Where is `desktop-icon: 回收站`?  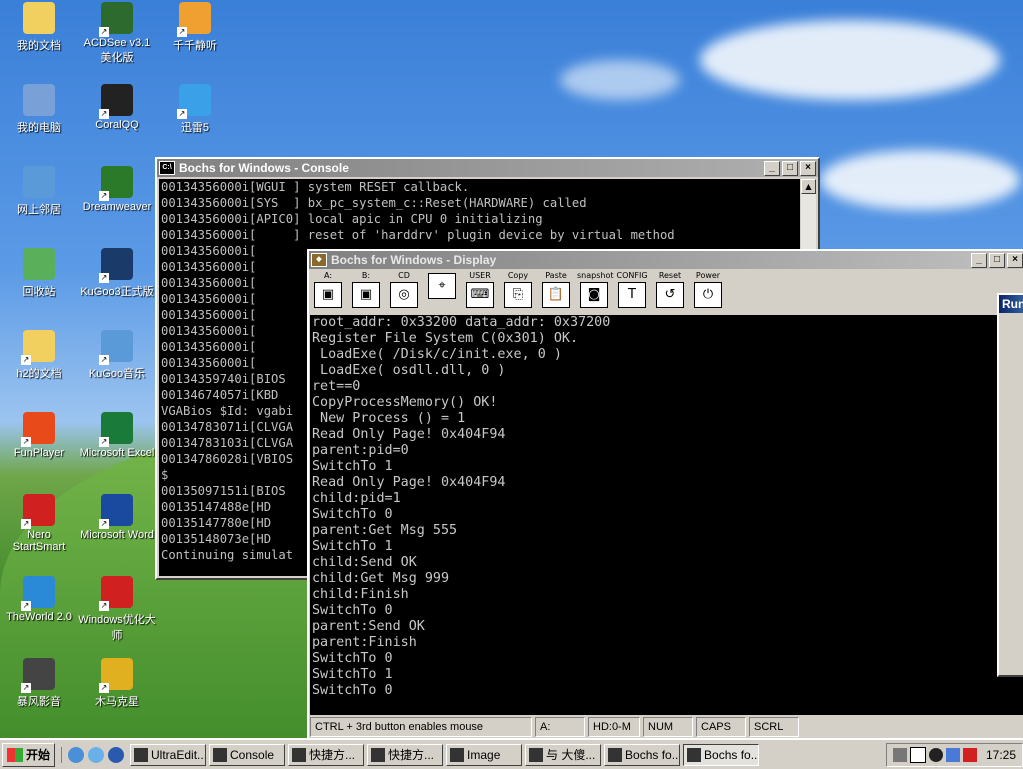
desktop-icon: 回收站 is located at coordinates (39, 273).